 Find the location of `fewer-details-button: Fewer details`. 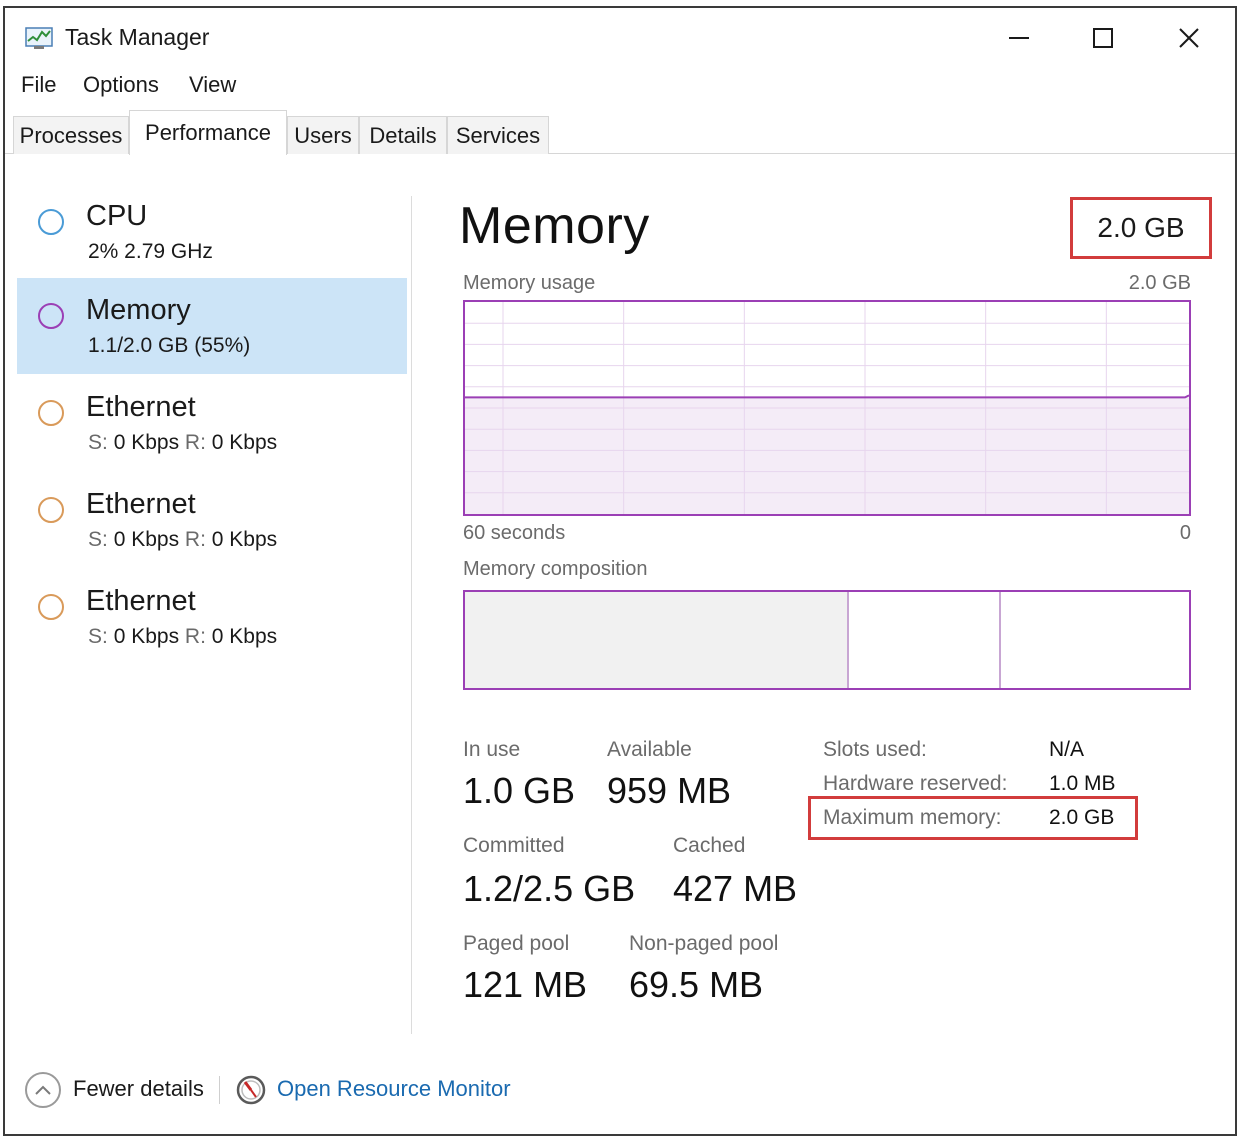

fewer-details-button: Fewer details is located at coordinates (138, 1089).